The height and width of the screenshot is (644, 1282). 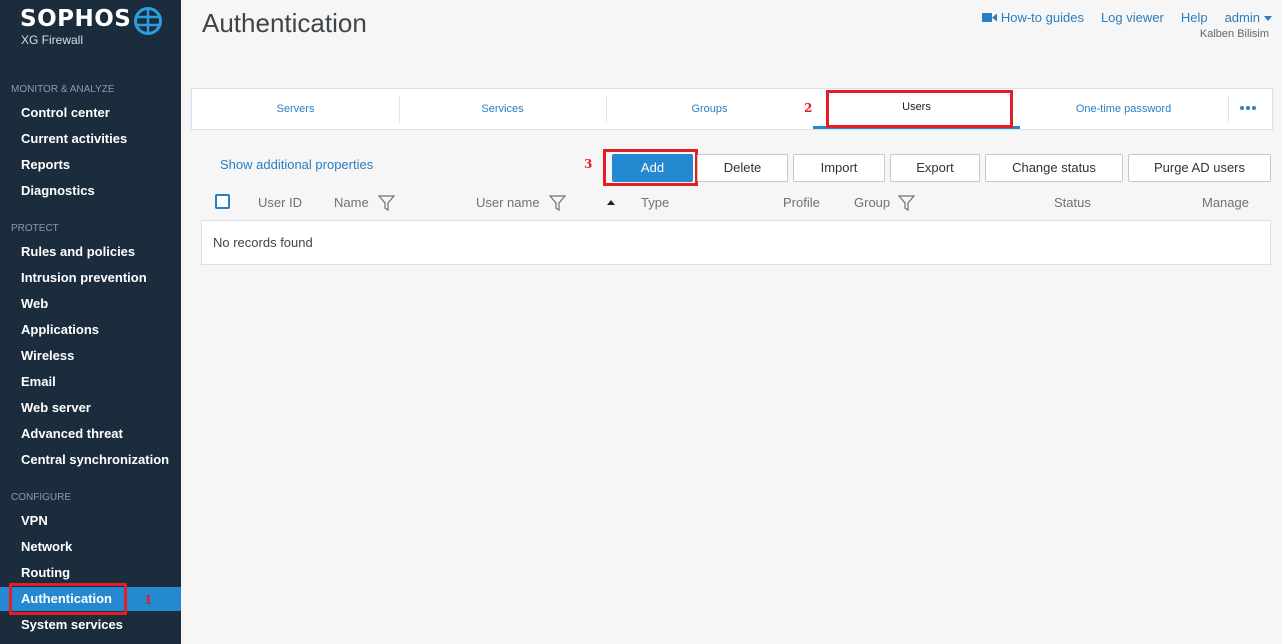 I want to click on highlight-box-add, so click(x=650, y=167).